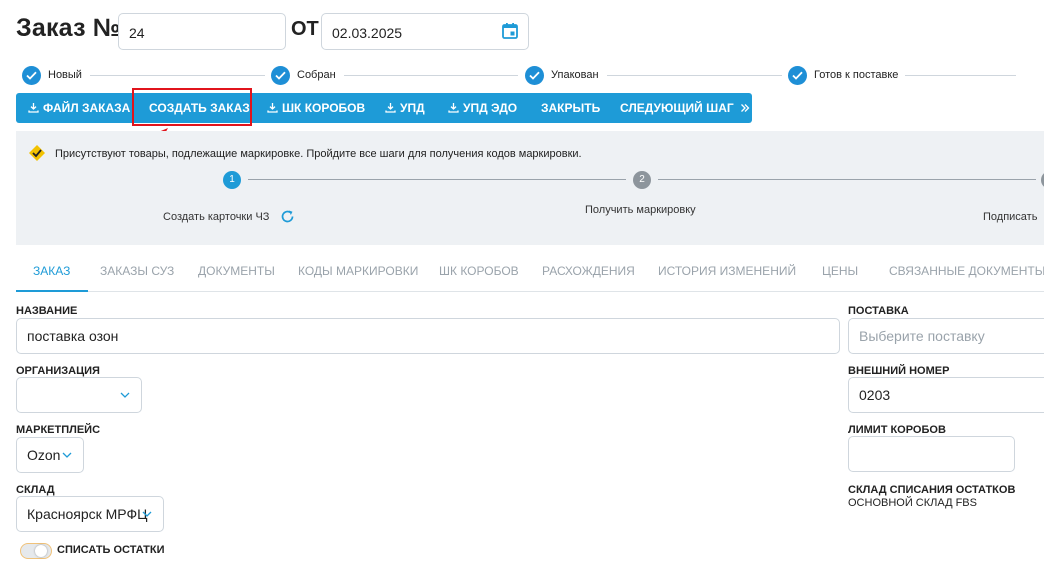 The image size is (1044, 577). What do you see at coordinates (51, 271) in the screenshot?
I see `tab-order: ЗАКАЗ` at bounding box center [51, 271].